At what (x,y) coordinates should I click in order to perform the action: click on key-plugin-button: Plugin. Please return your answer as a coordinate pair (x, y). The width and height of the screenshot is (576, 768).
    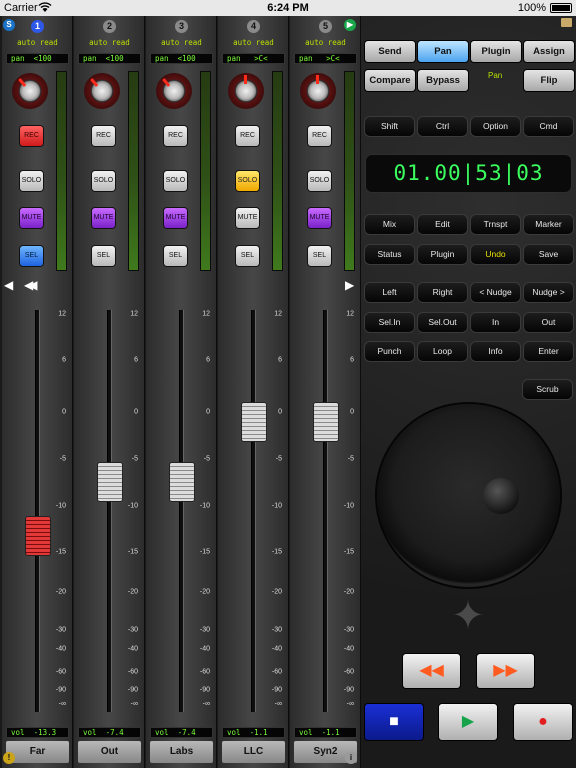
    Looking at the image, I should click on (442, 254).